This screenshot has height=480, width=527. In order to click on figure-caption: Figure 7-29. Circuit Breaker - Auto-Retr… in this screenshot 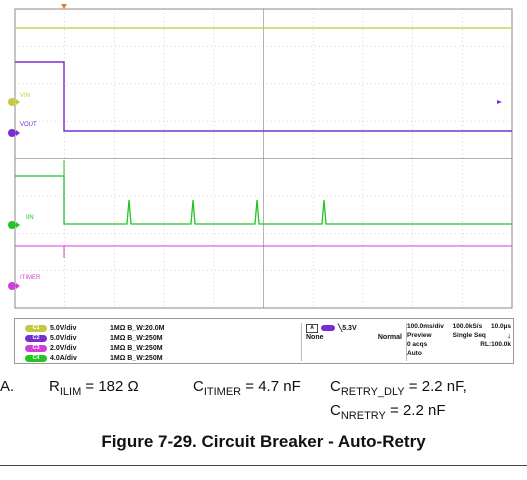, I will do `click(263, 441)`.